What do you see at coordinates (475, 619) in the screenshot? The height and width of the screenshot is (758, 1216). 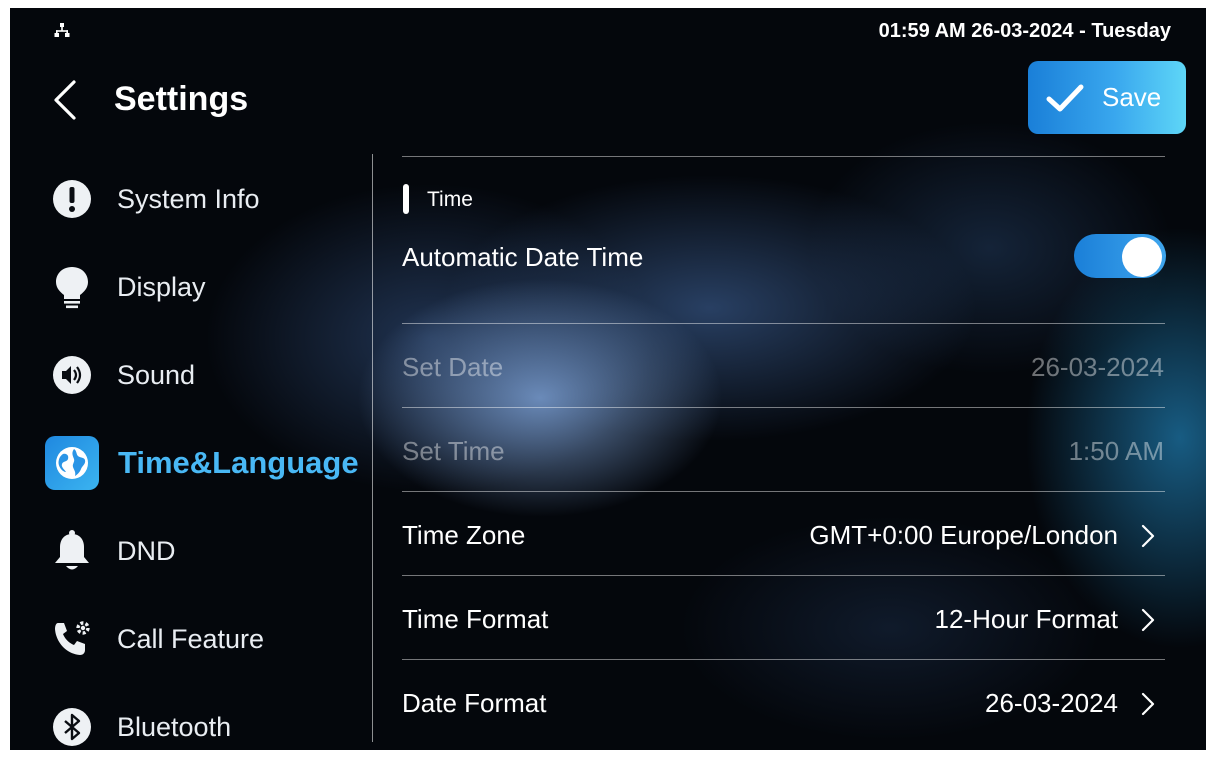 I see `time-format-label: Time Format` at bounding box center [475, 619].